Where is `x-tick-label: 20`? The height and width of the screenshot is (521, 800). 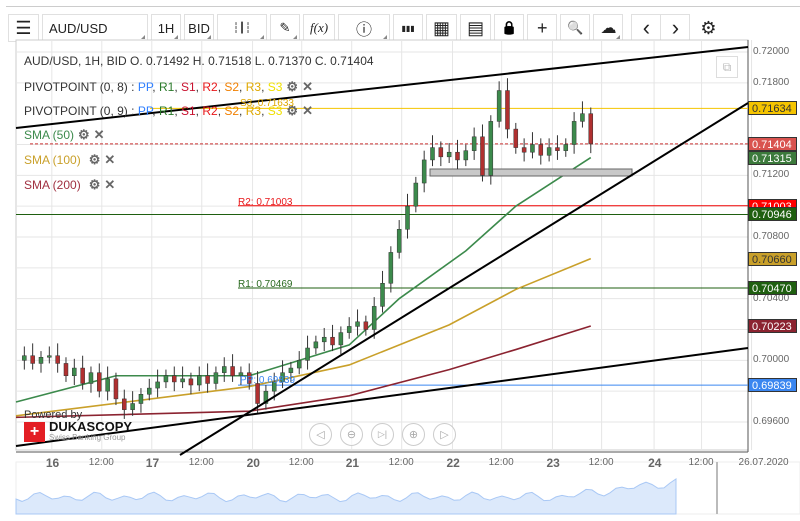 x-tick-label: 20 is located at coordinates (253, 463).